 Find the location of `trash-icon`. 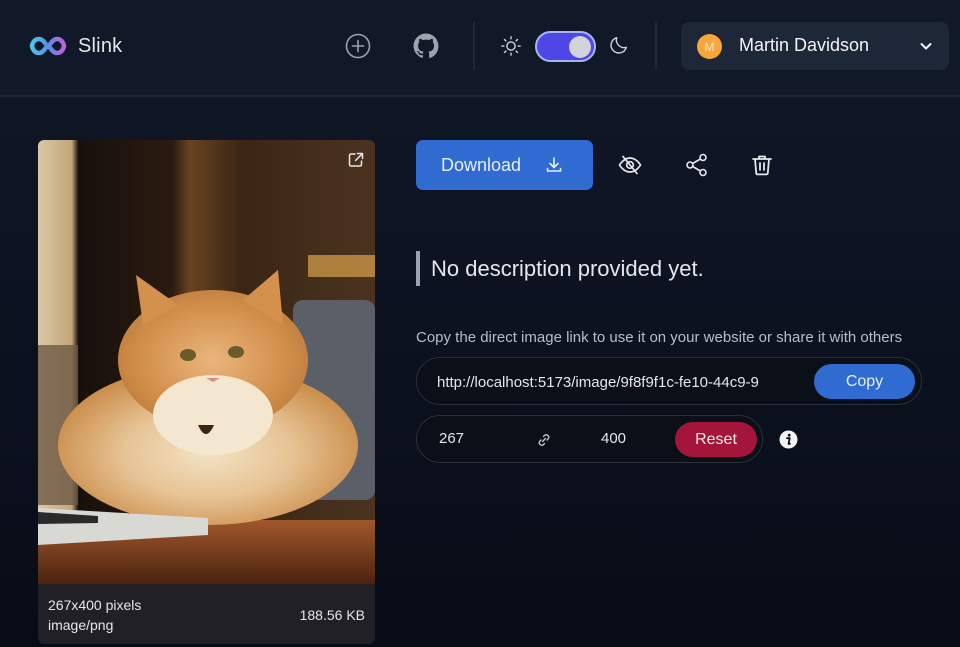

trash-icon is located at coordinates (762, 165).